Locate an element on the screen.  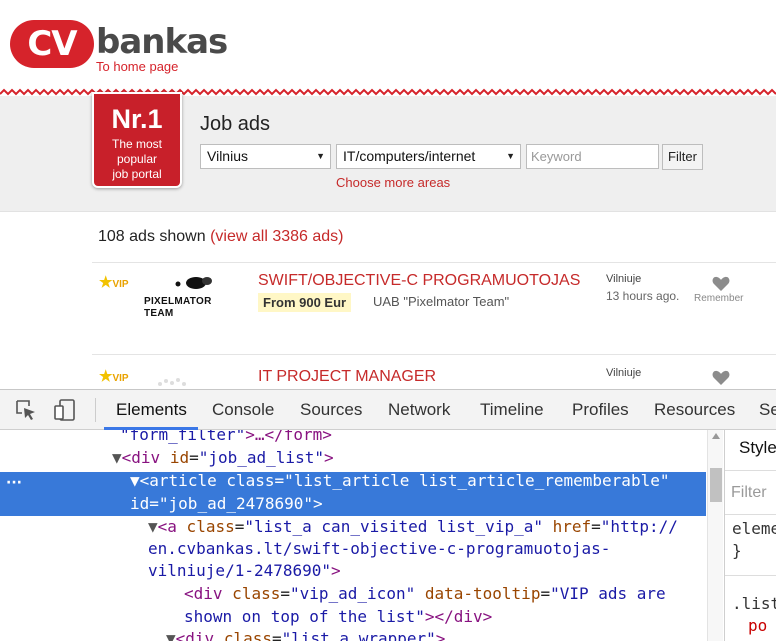
nr1-badge-line: job portal is located at coordinates (137, 174).